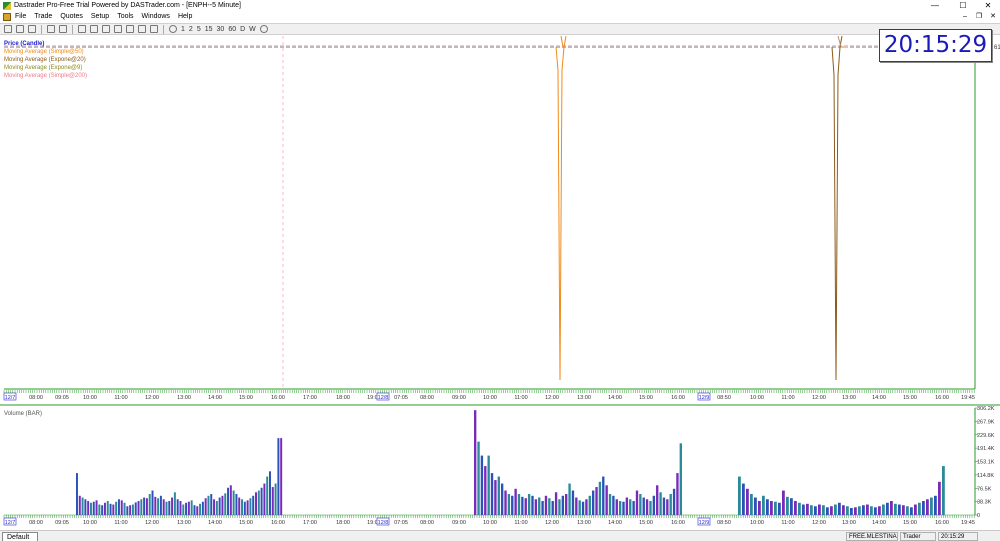 The width and height of the screenshot is (1000, 541). Describe the element at coordinates (45, 76) in the screenshot. I see `legend-sma200: Moving Average (Simple@200)` at that location.